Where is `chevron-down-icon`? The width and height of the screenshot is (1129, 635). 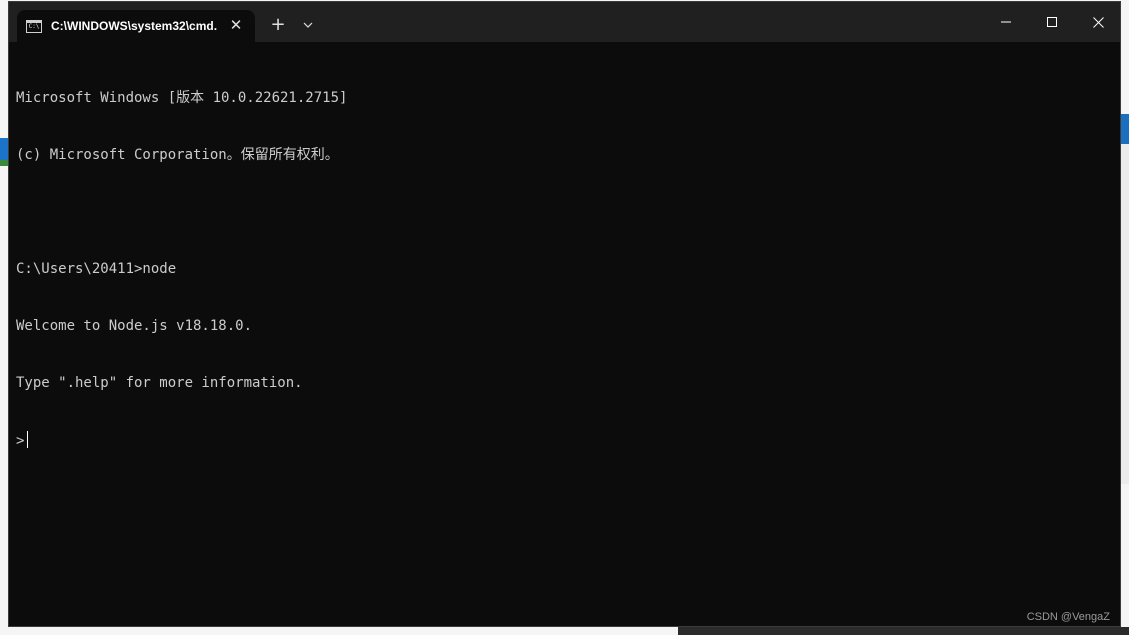 chevron-down-icon is located at coordinates (308, 25).